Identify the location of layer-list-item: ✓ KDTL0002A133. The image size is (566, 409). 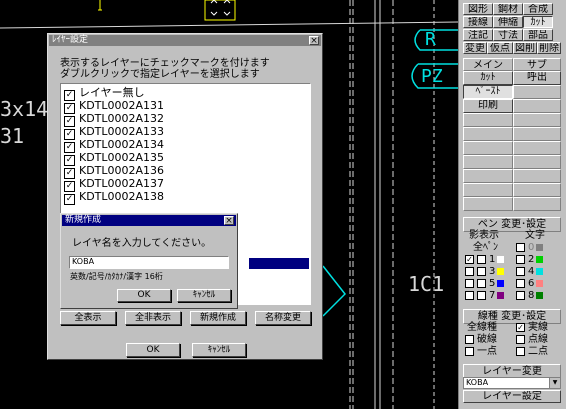
(114, 132).